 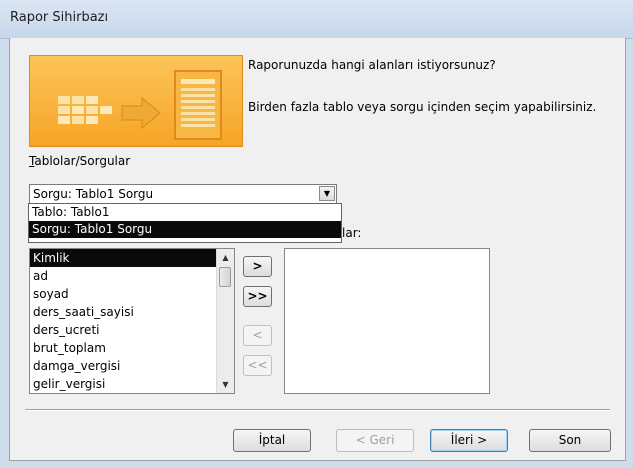 I want to click on tables-queries-label-rest: ablolar/Sorgular, so click(x=82, y=161).